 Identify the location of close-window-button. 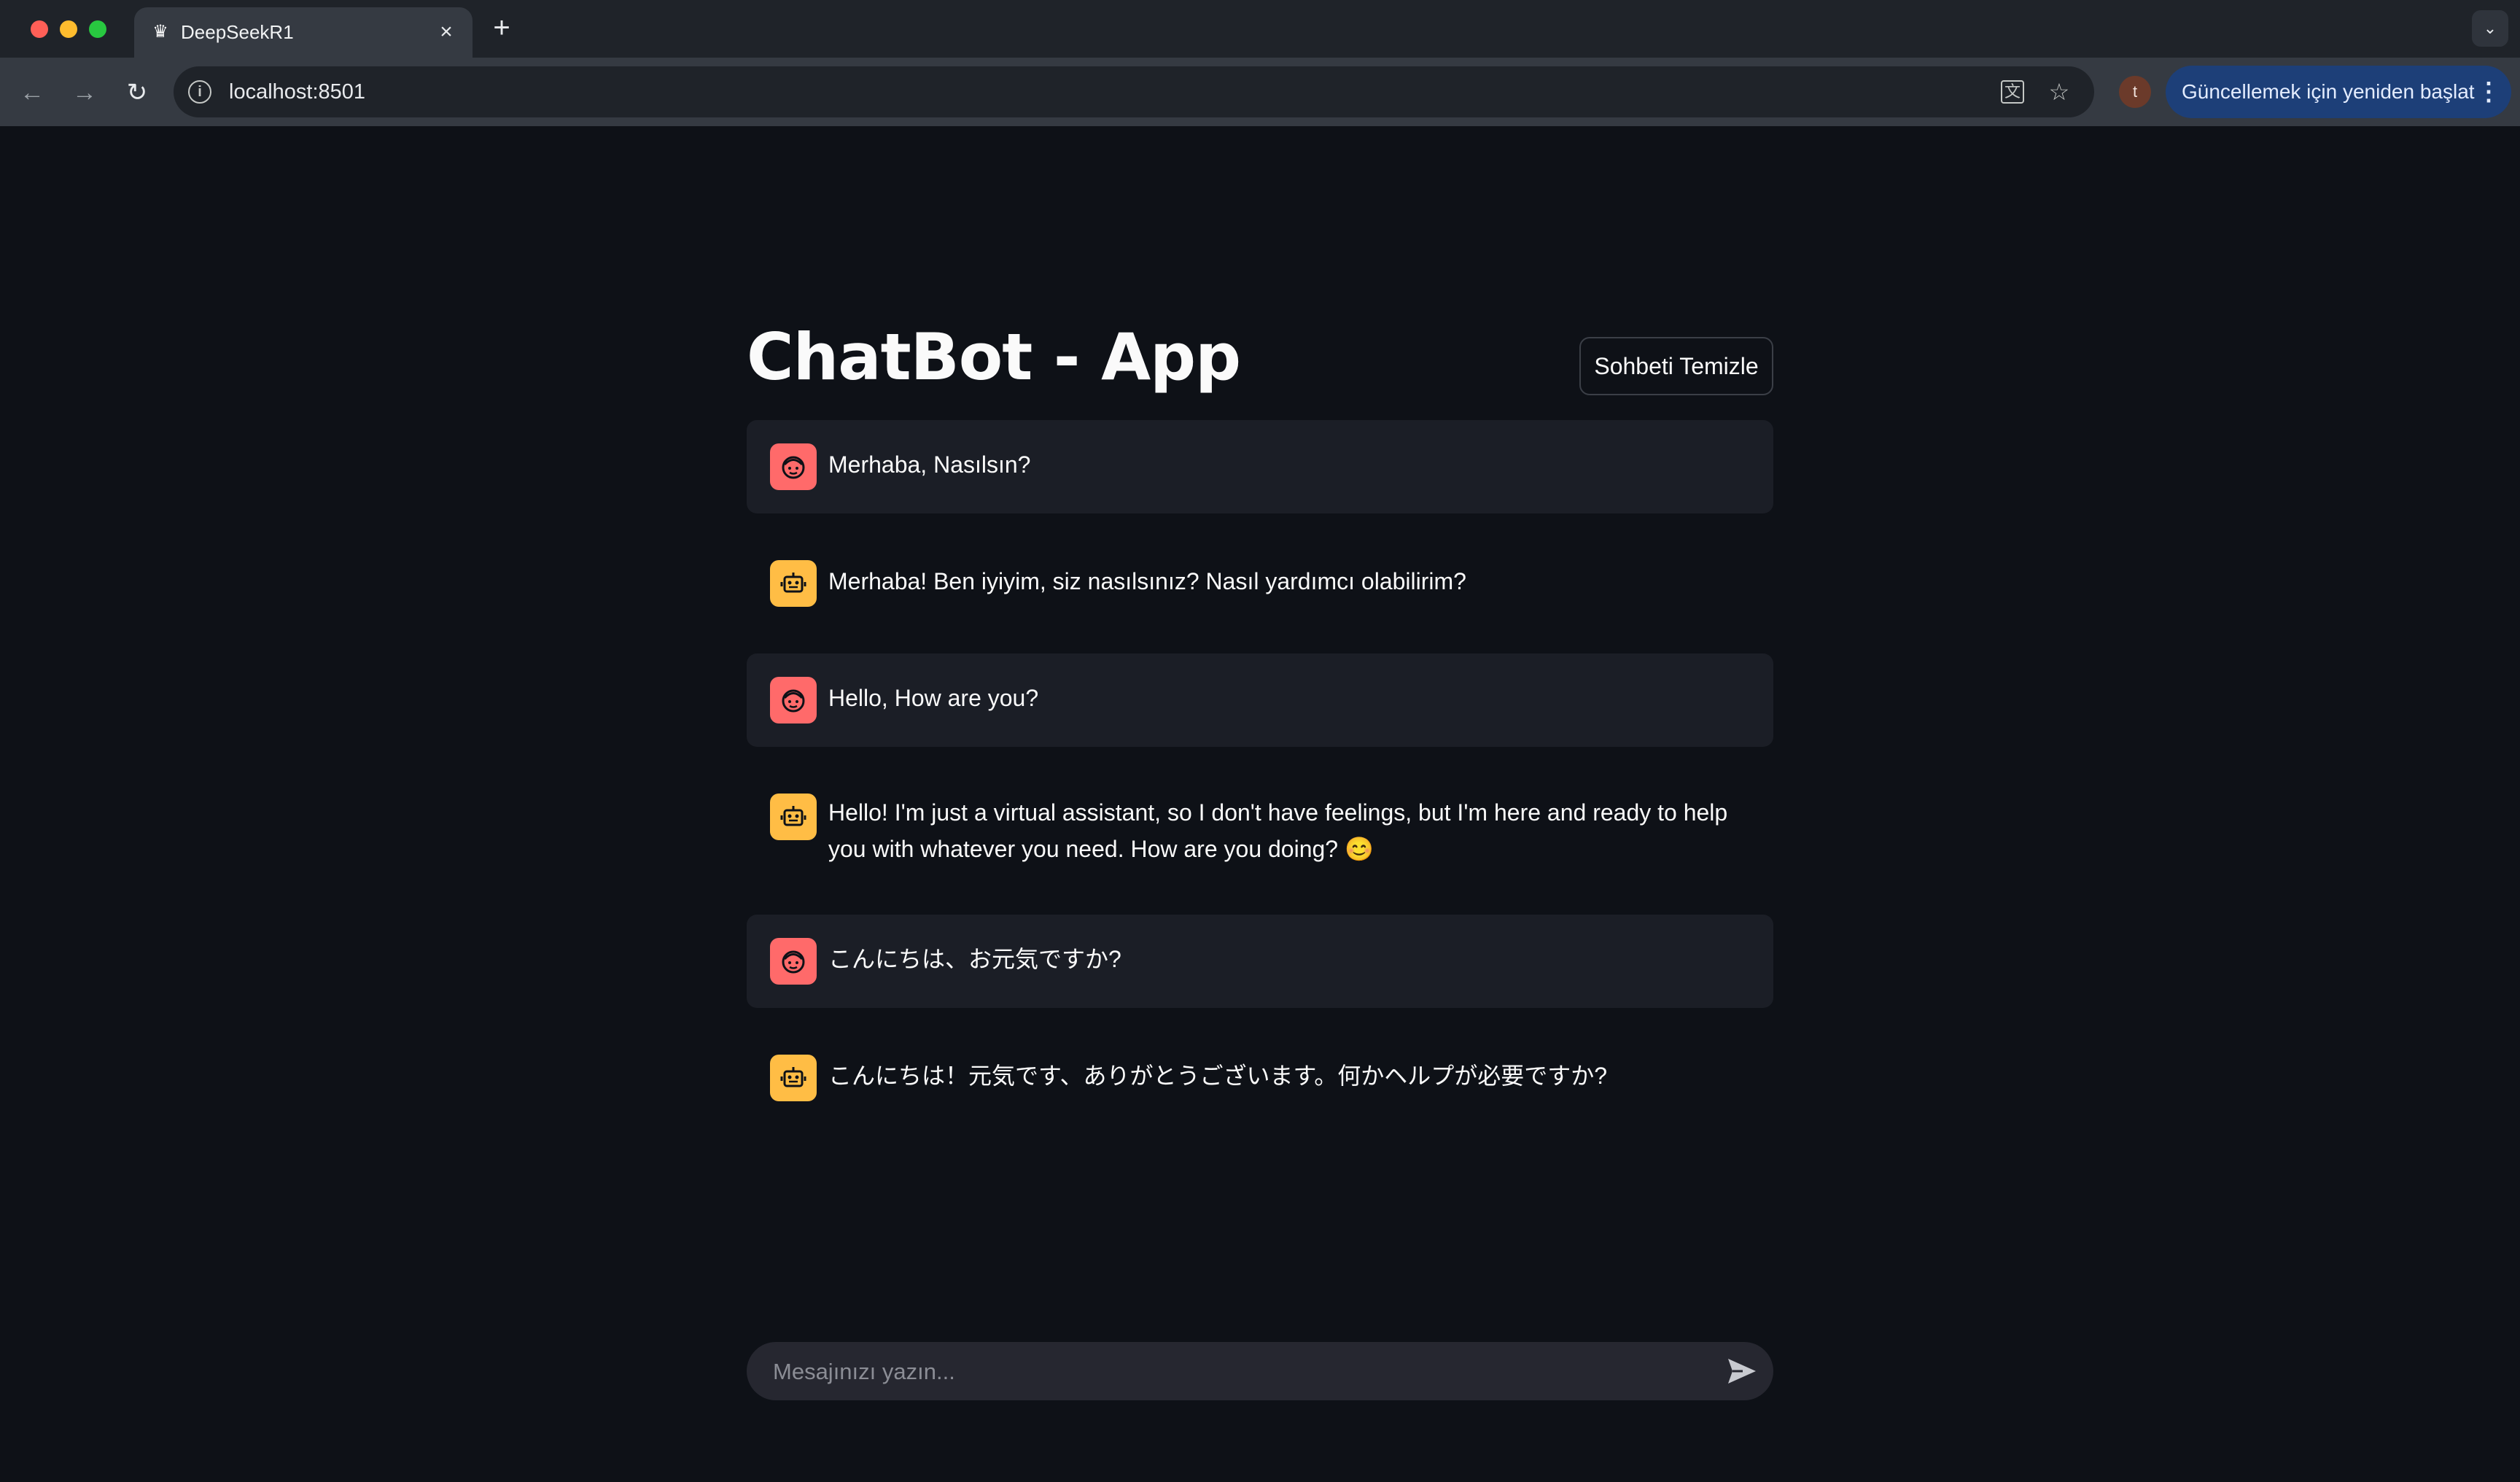
(39, 29).